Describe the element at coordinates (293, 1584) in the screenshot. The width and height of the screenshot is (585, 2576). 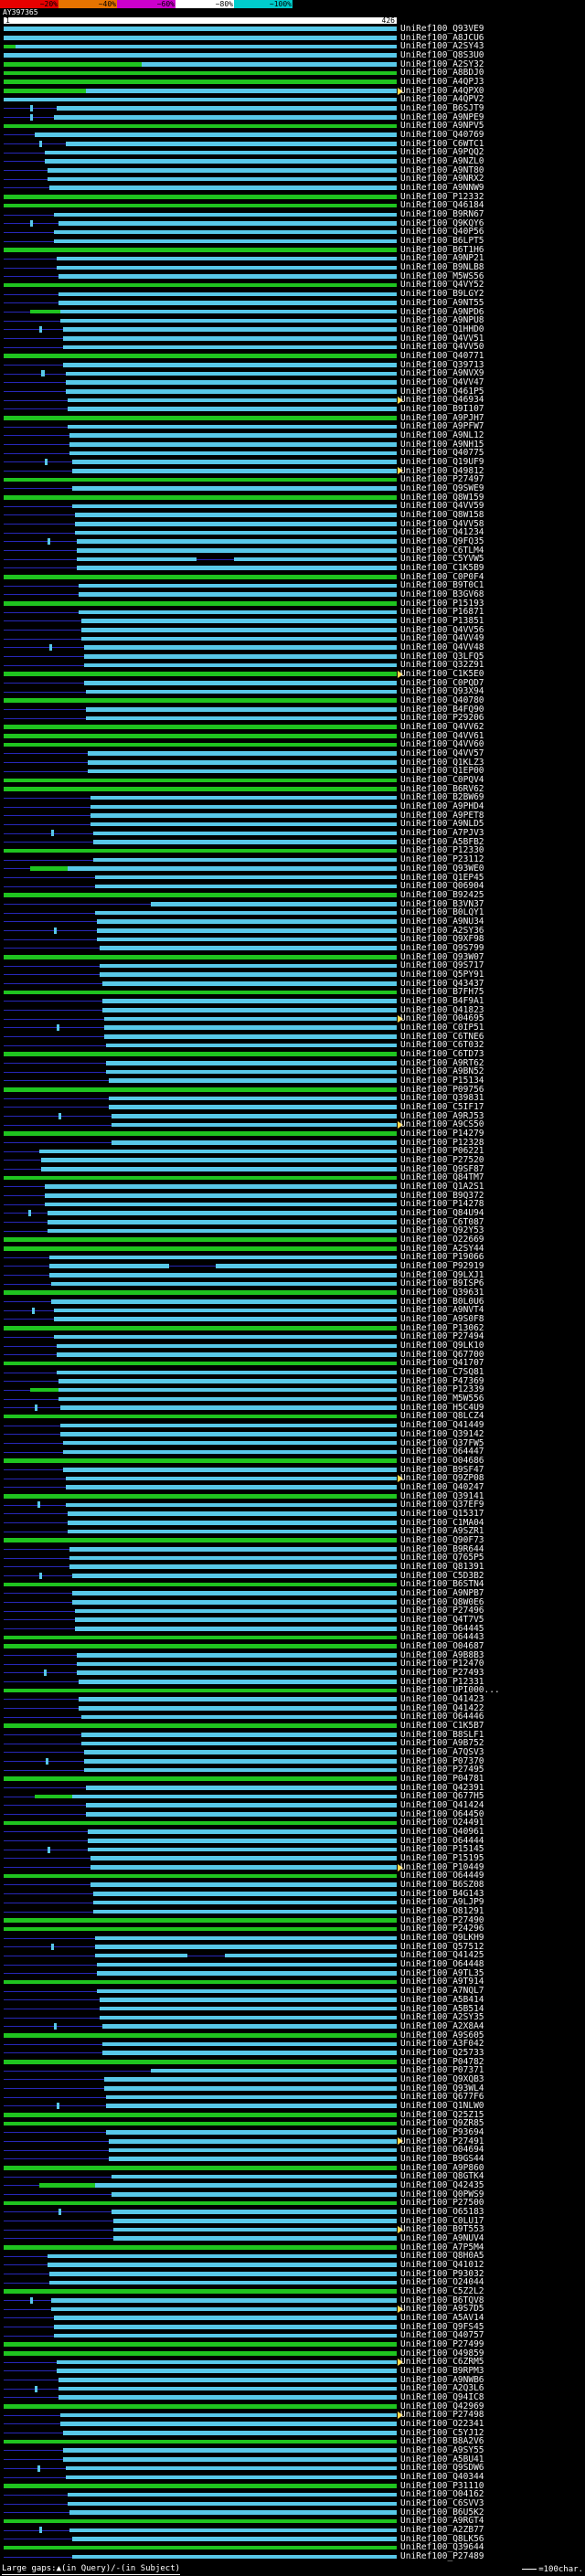
I see `hit-row: UniRef100_B6STN4` at that location.